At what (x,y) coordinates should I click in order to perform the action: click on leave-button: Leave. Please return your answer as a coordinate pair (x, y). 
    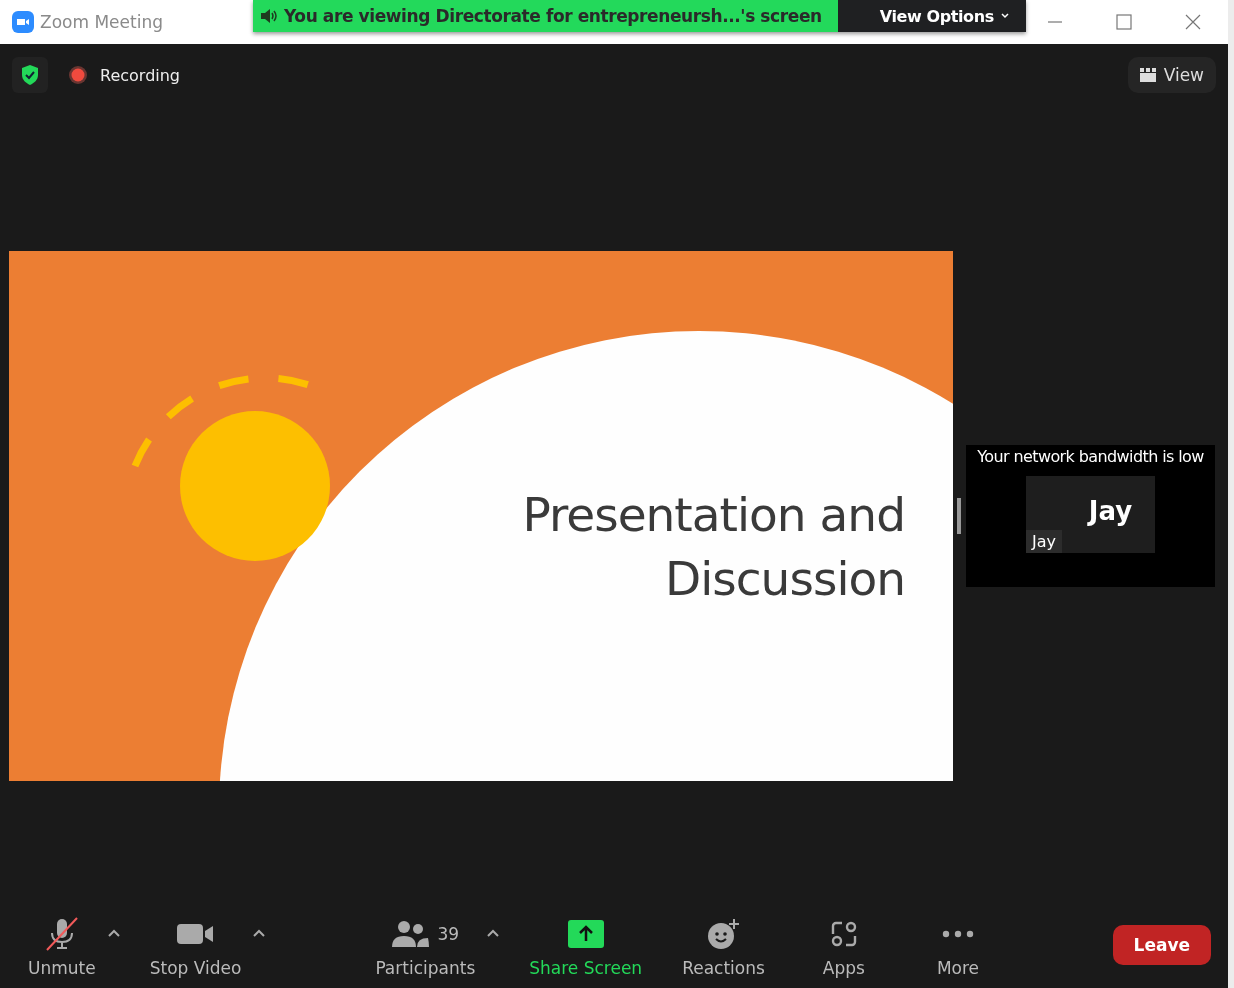
    Looking at the image, I should click on (1161, 944).